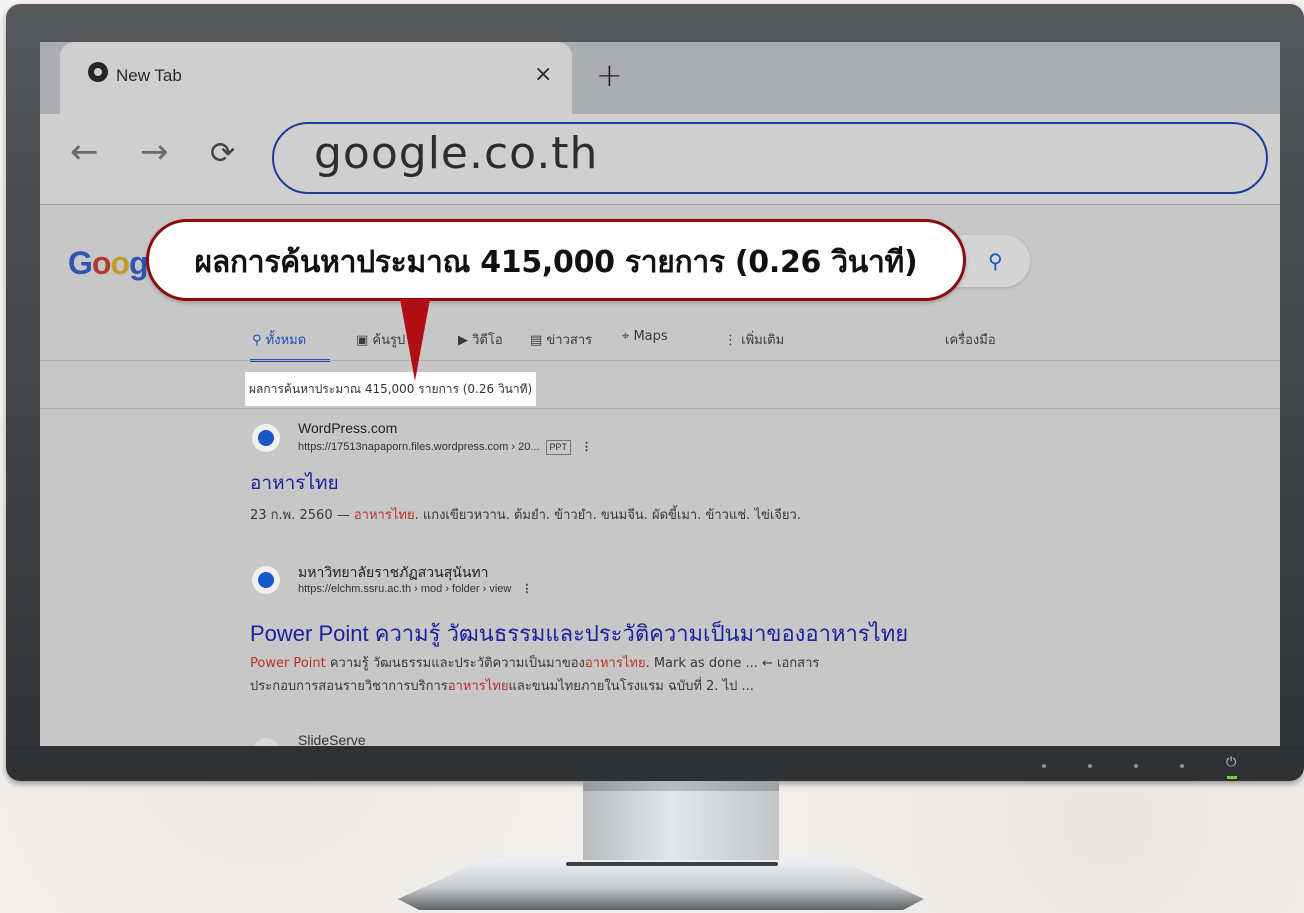 The height and width of the screenshot is (913, 1304). I want to click on forward-icon: →, so click(154, 152).